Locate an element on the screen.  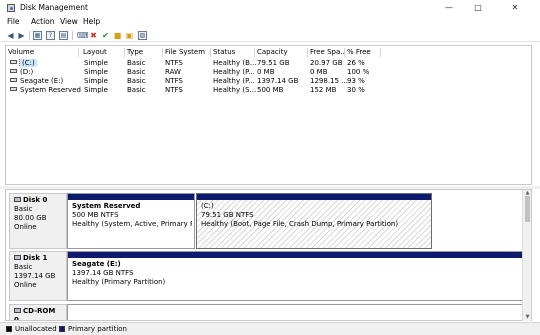
cd-rom-area is located at coordinates (295, 312).